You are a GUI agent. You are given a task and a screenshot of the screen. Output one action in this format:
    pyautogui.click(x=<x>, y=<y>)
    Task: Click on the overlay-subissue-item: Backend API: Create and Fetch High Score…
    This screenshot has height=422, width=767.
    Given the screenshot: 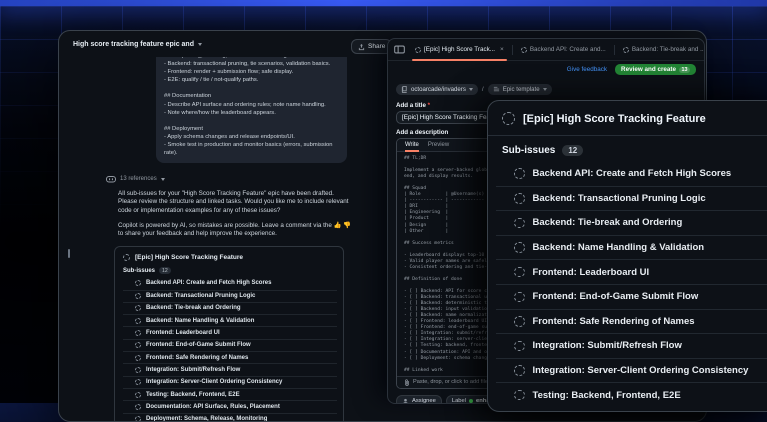 What is the action you would take?
    pyautogui.click(x=631, y=173)
    